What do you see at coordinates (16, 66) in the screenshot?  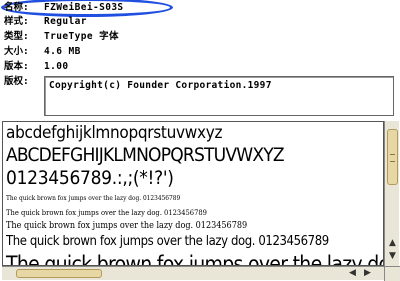 I see `font-version-label: 版本:` at bounding box center [16, 66].